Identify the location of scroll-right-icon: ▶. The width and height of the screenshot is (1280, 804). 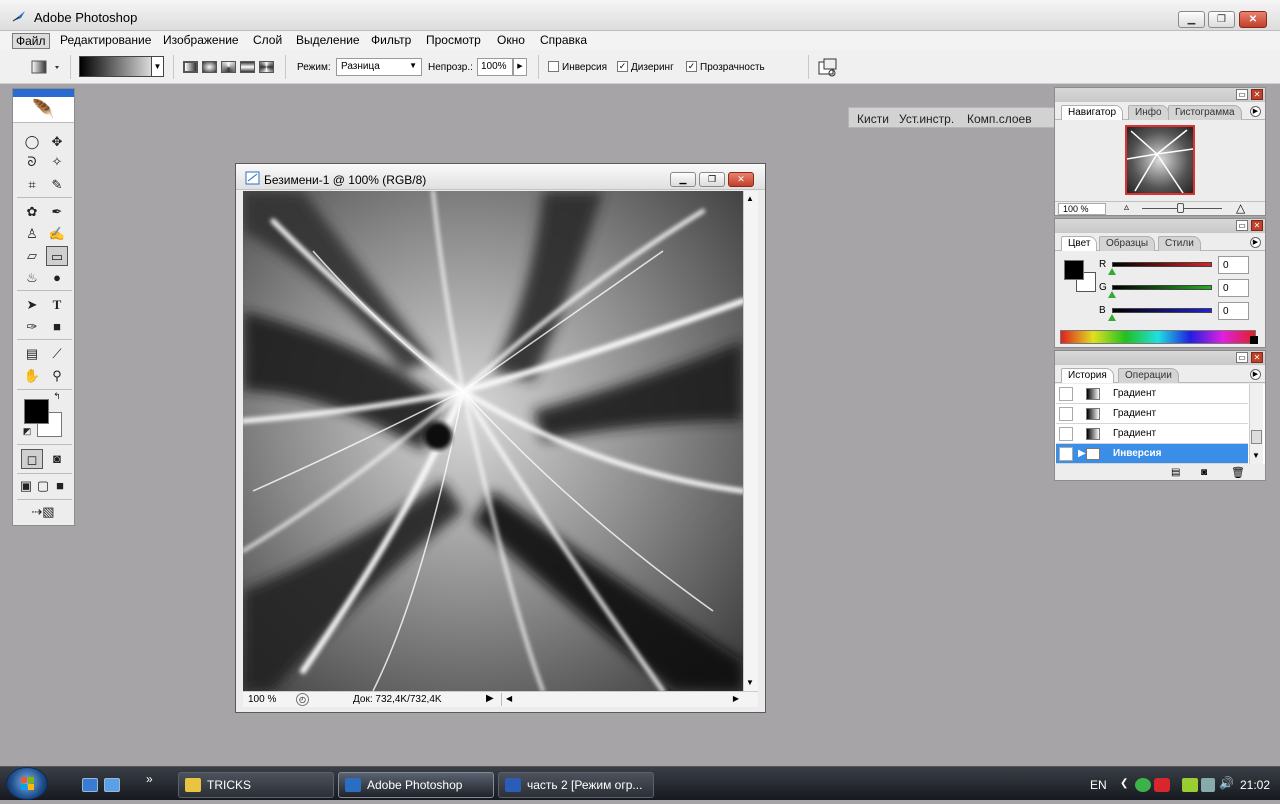
(736, 698).